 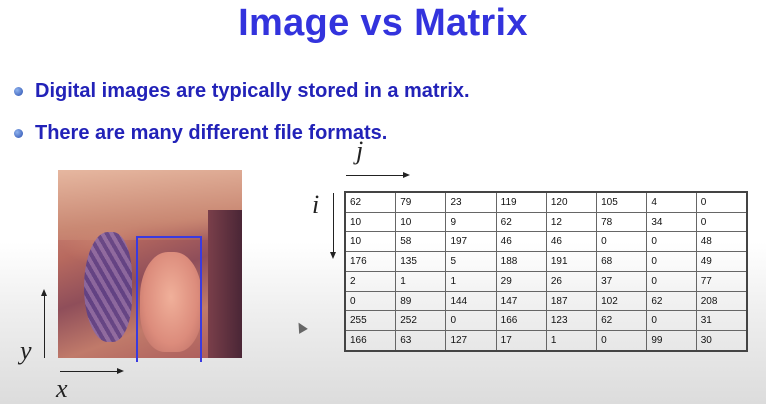 I want to click on matrix-cell: 77, so click(x=721, y=281).